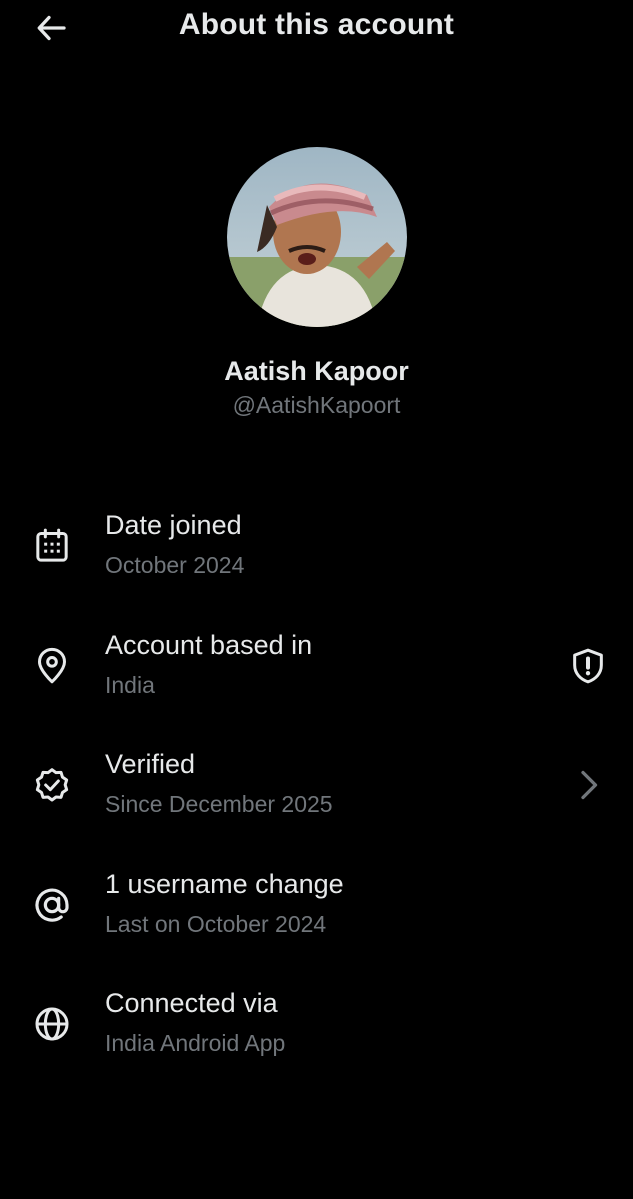 This screenshot has height=1199, width=633. Describe the element at coordinates (316, 371) in the screenshot. I see `profile-name: Aatish Kapoor` at that location.